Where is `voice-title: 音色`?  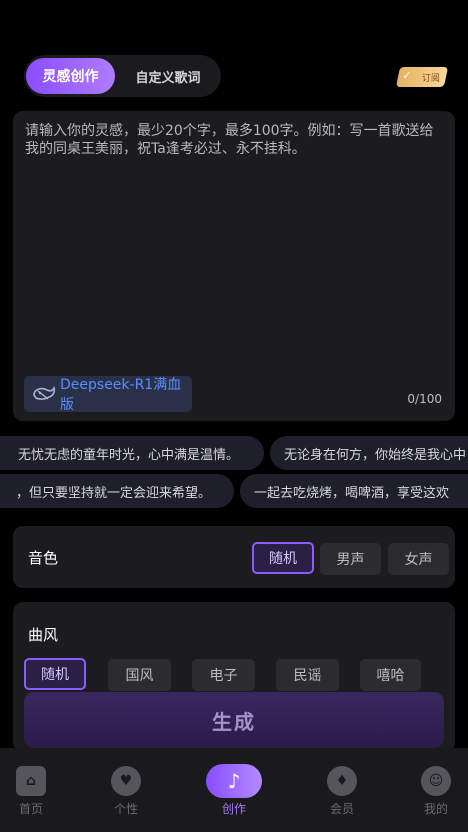
voice-title: 音色 is located at coordinates (43, 558).